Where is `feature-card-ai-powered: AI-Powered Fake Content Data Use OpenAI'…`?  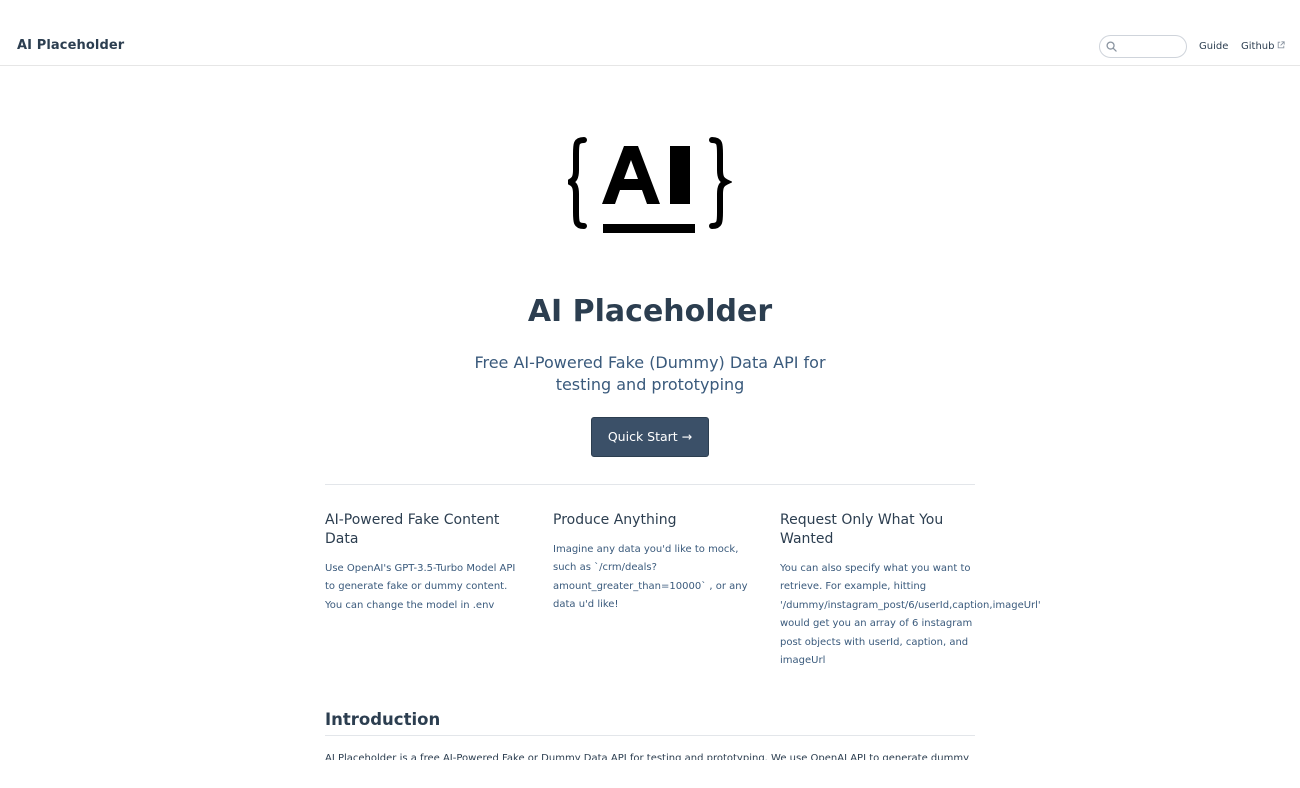 feature-card-ai-powered: AI-Powered Fake Content Data Use OpenAI'… is located at coordinates (425, 563).